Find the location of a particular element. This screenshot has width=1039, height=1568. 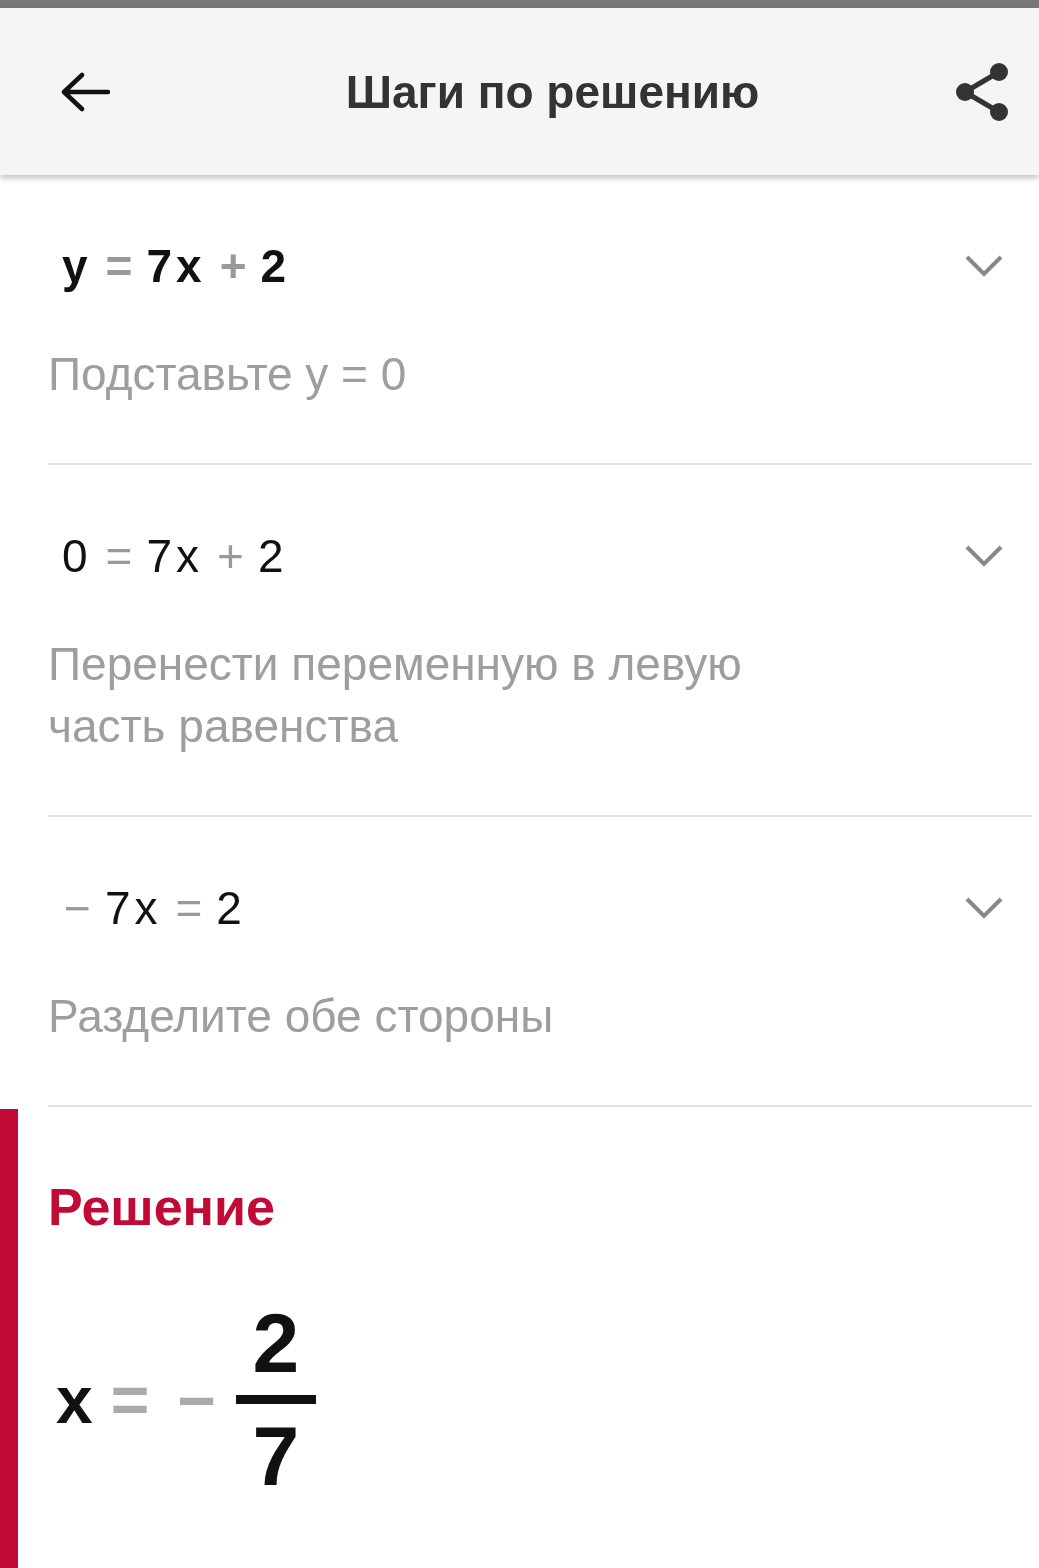

equation: 0 = 7x + 2 is located at coordinates (175, 556).